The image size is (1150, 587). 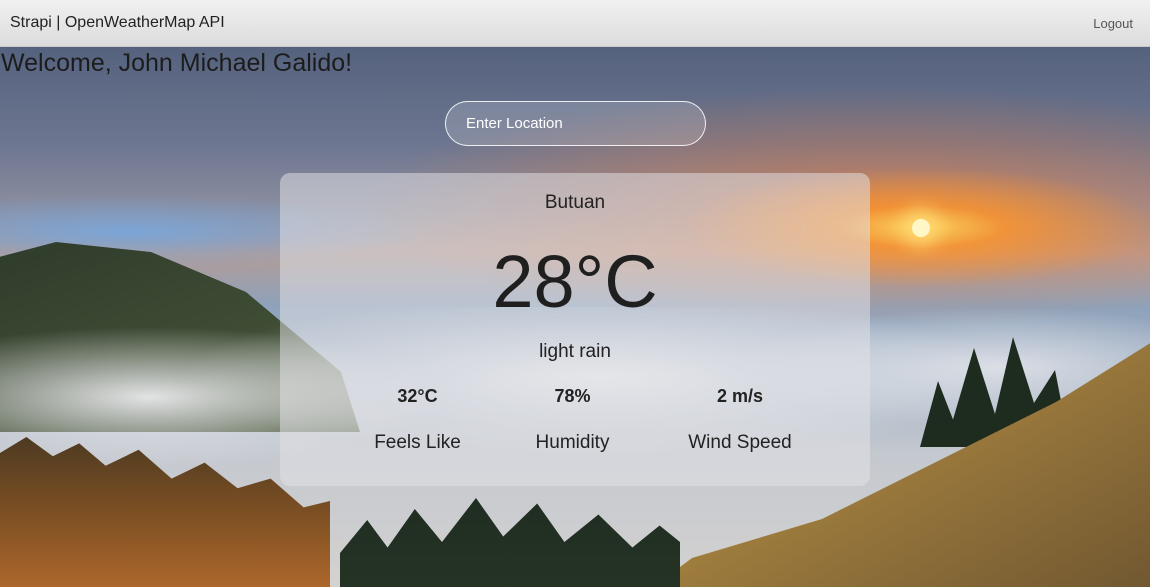 What do you see at coordinates (117, 23) in the screenshot?
I see `app-brand: Strapi | OpenWeatherMap API` at bounding box center [117, 23].